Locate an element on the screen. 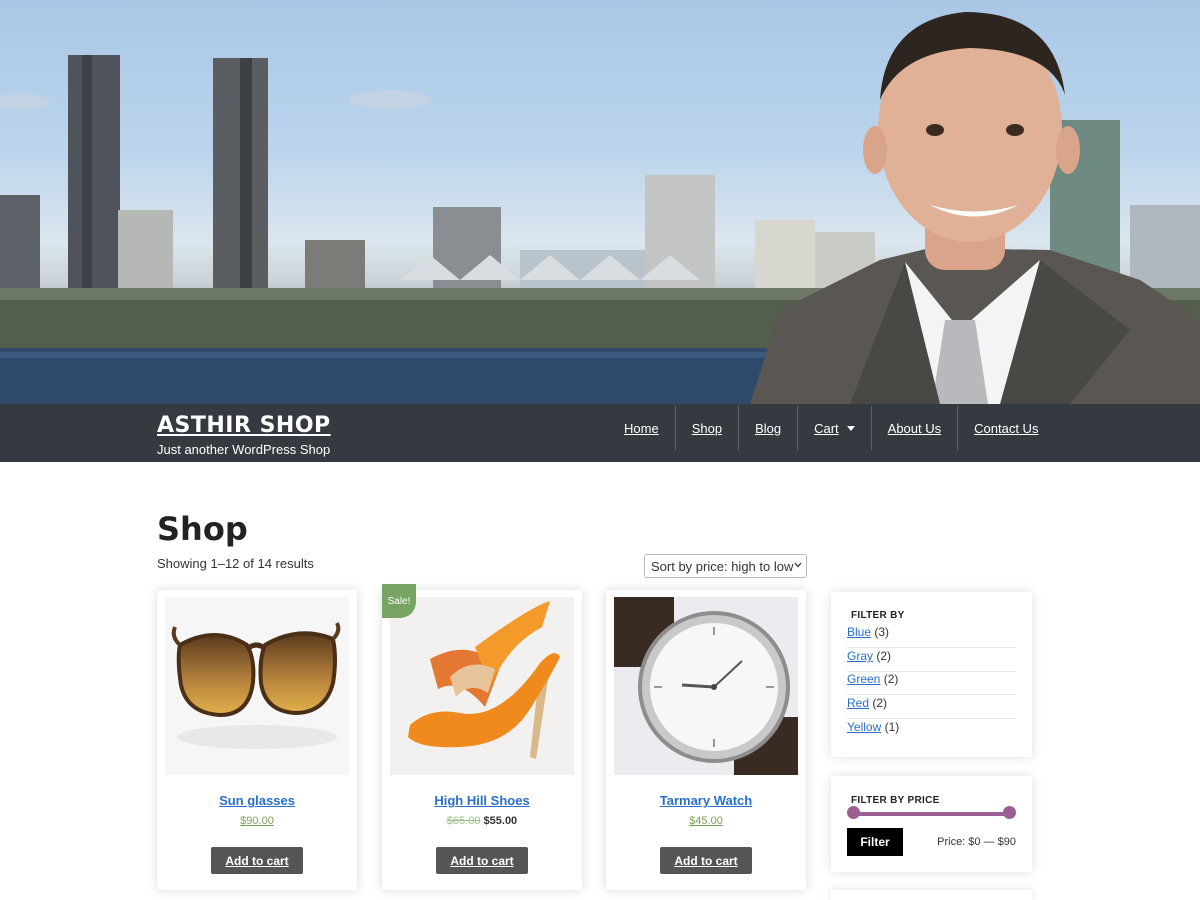 This screenshot has width=1200, height=900. filter-option-link: Gray is located at coordinates (860, 656).